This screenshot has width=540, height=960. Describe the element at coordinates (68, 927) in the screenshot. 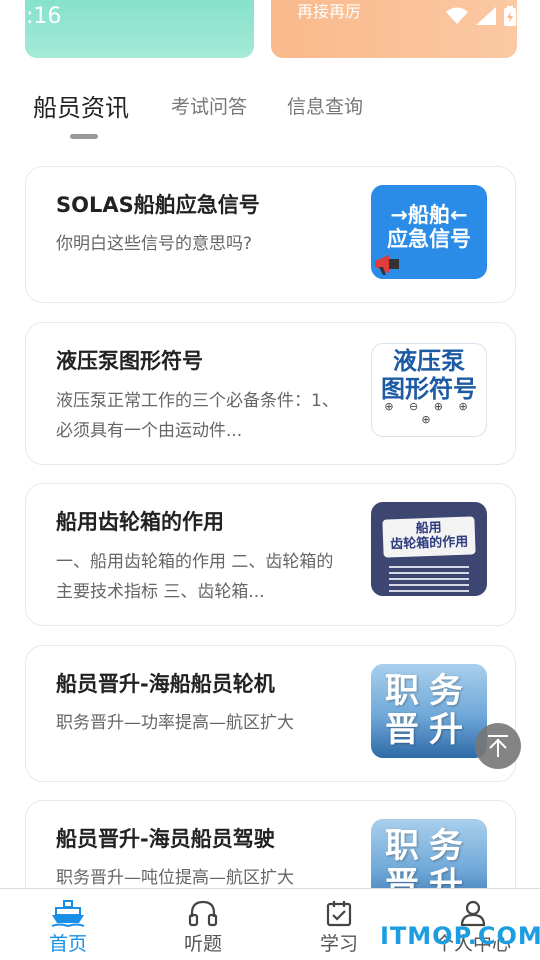

I see `nav-home: 首页` at that location.